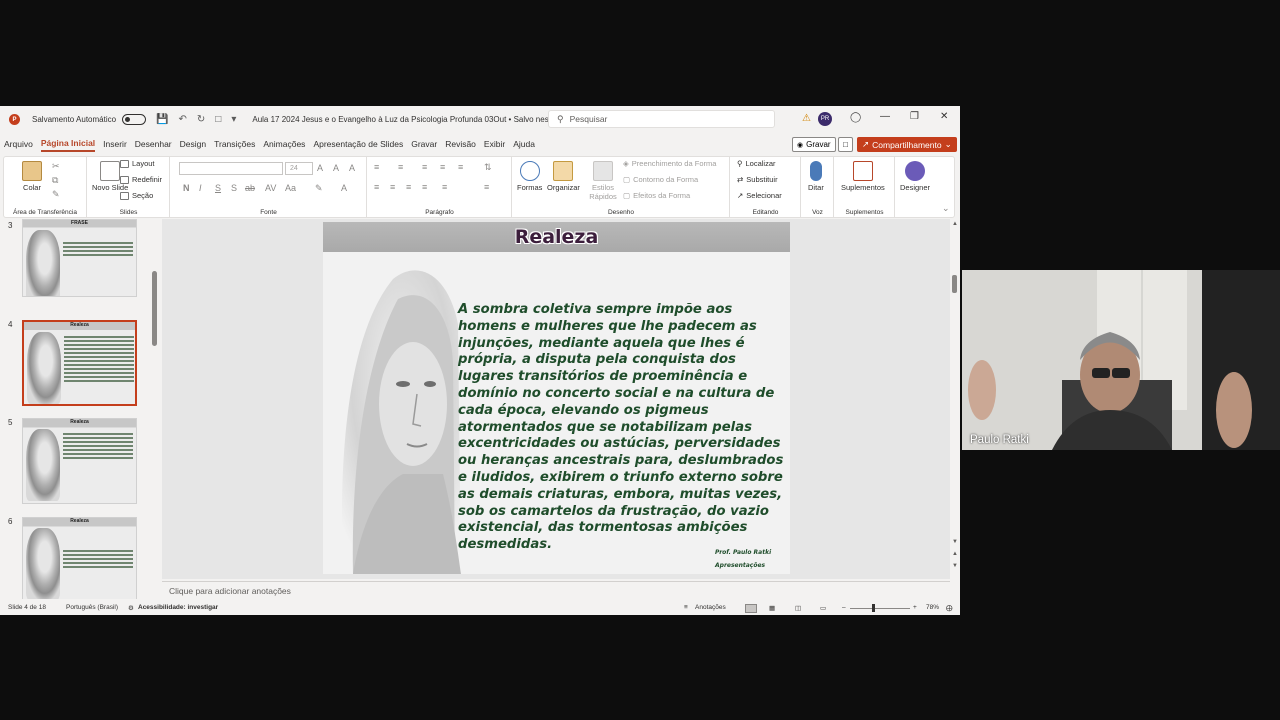 The image size is (1280, 720). Describe the element at coordinates (234, 144) in the screenshot. I see `tab-transicoes: Transições` at that location.